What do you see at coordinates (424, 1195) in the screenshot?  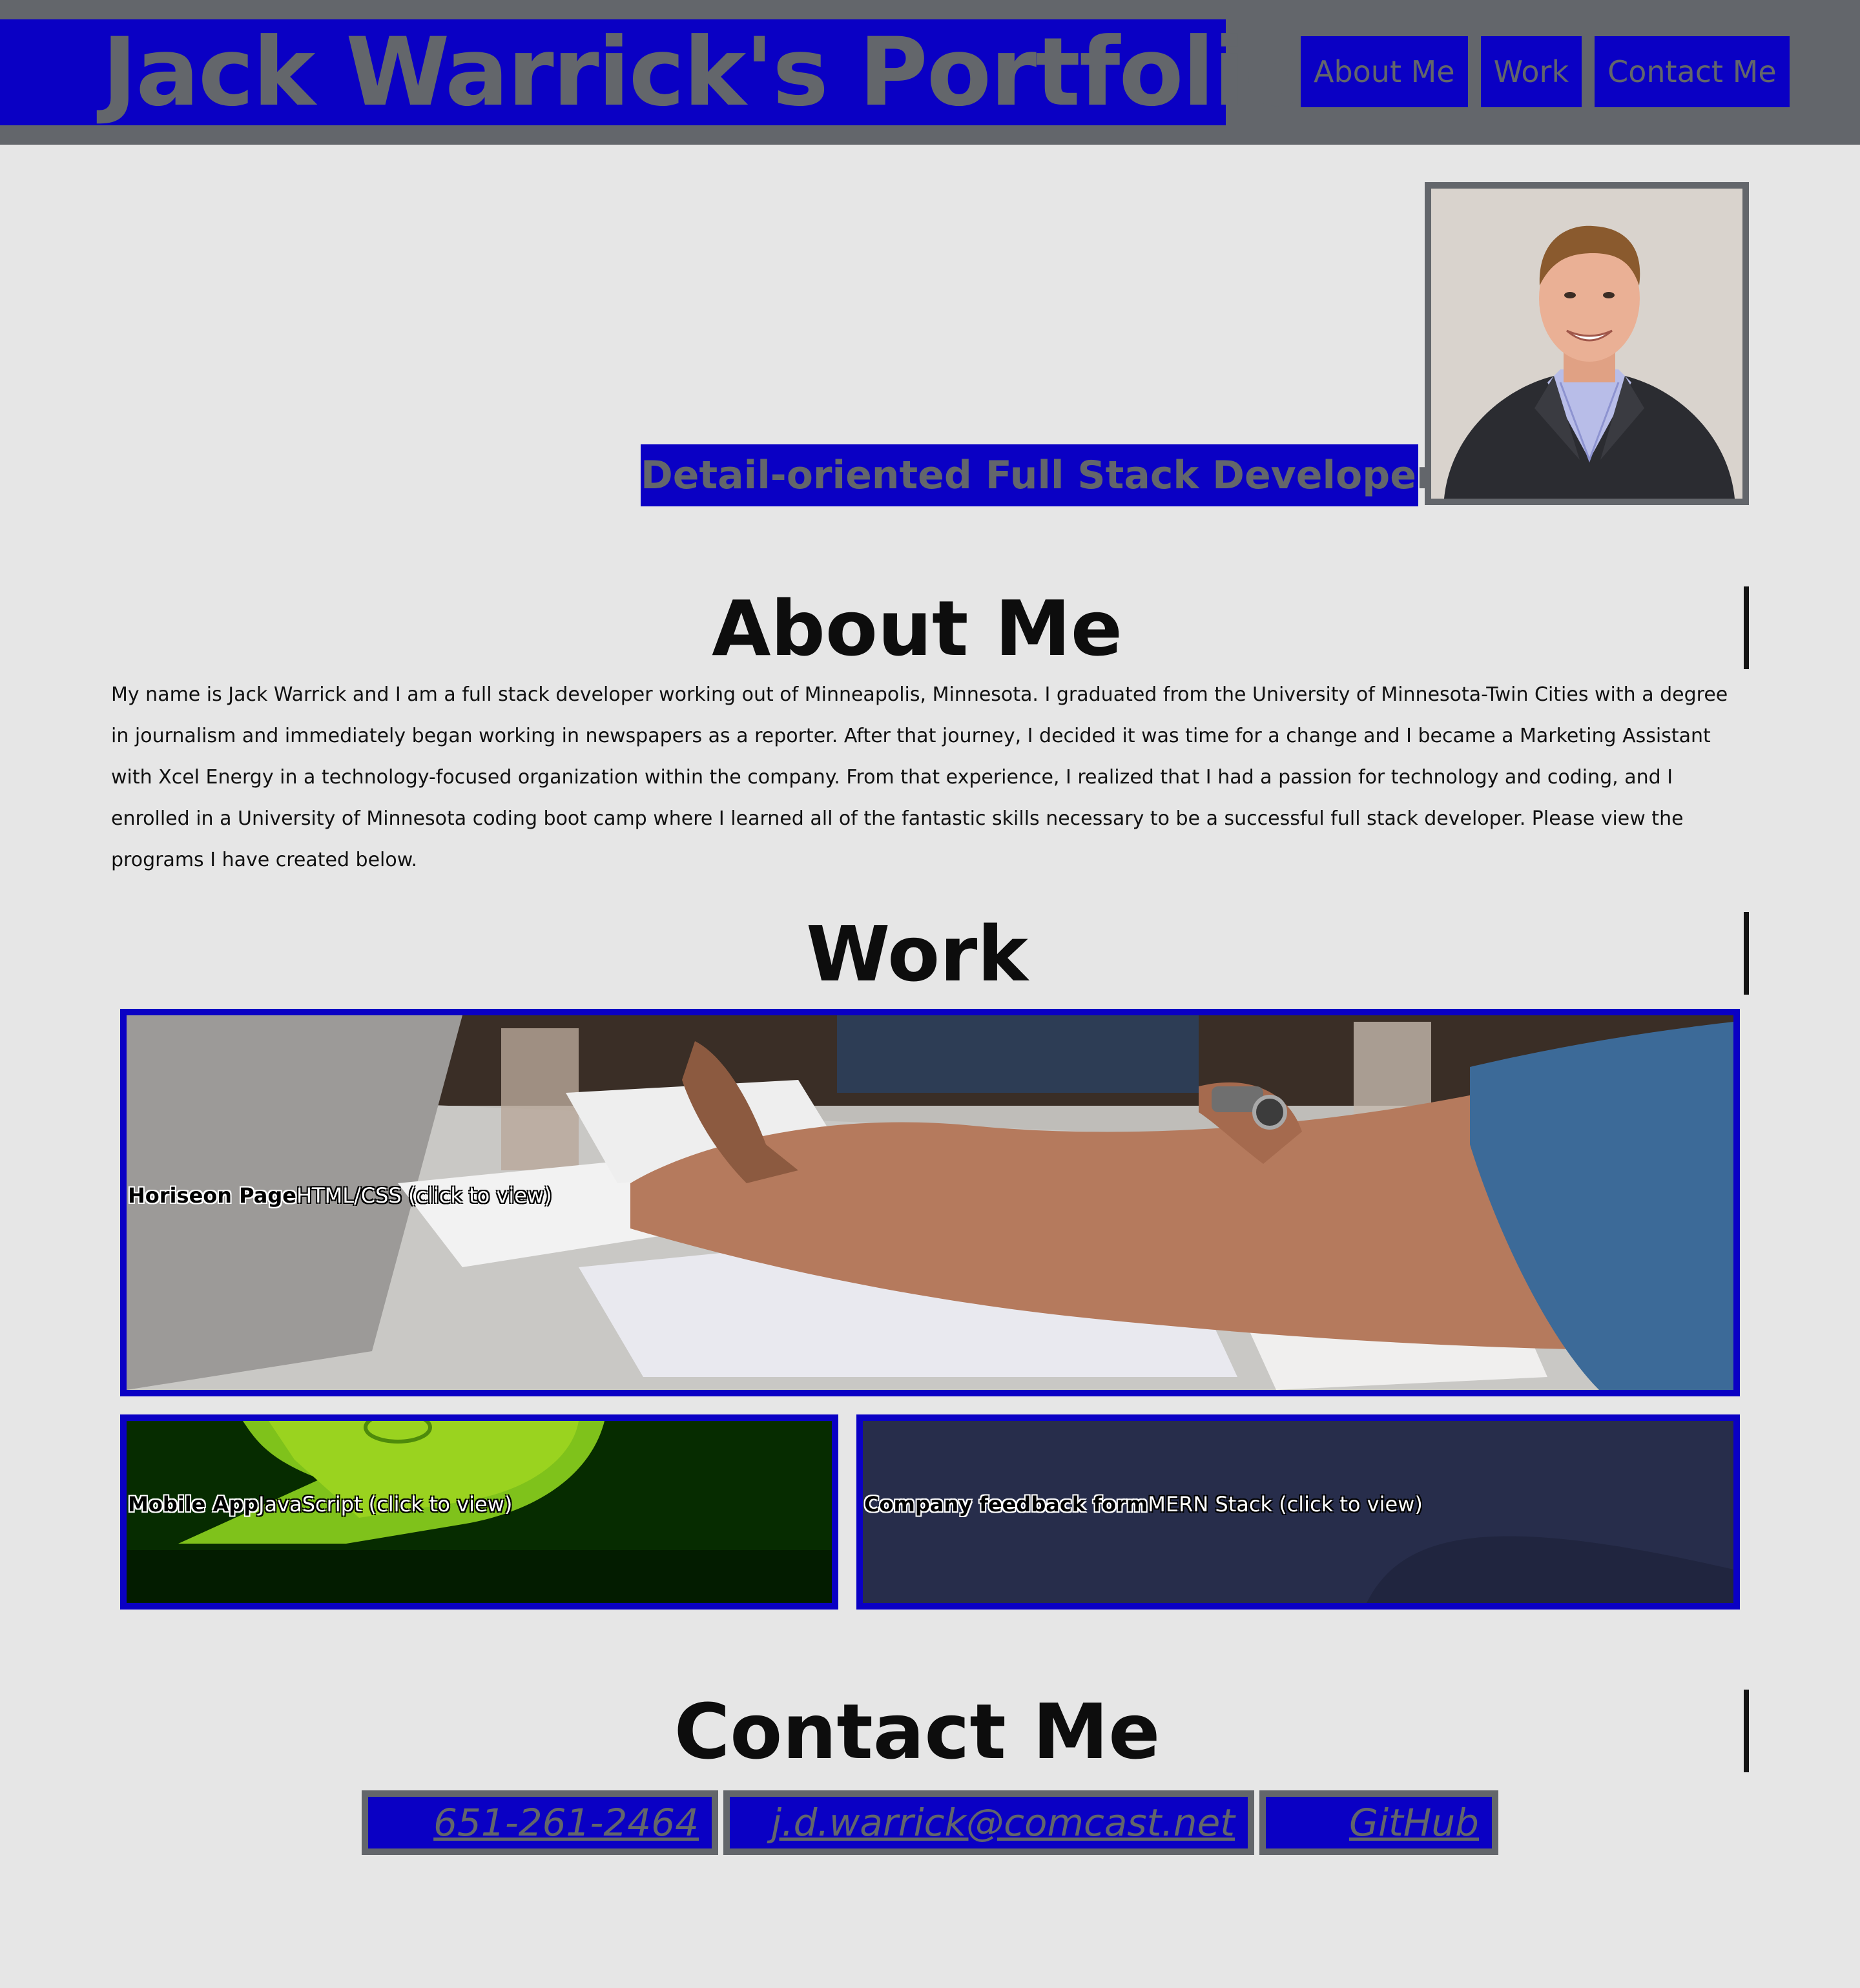 I see `project-tech: HTML/CSS (click to view)` at bounding box center [424, 1195].